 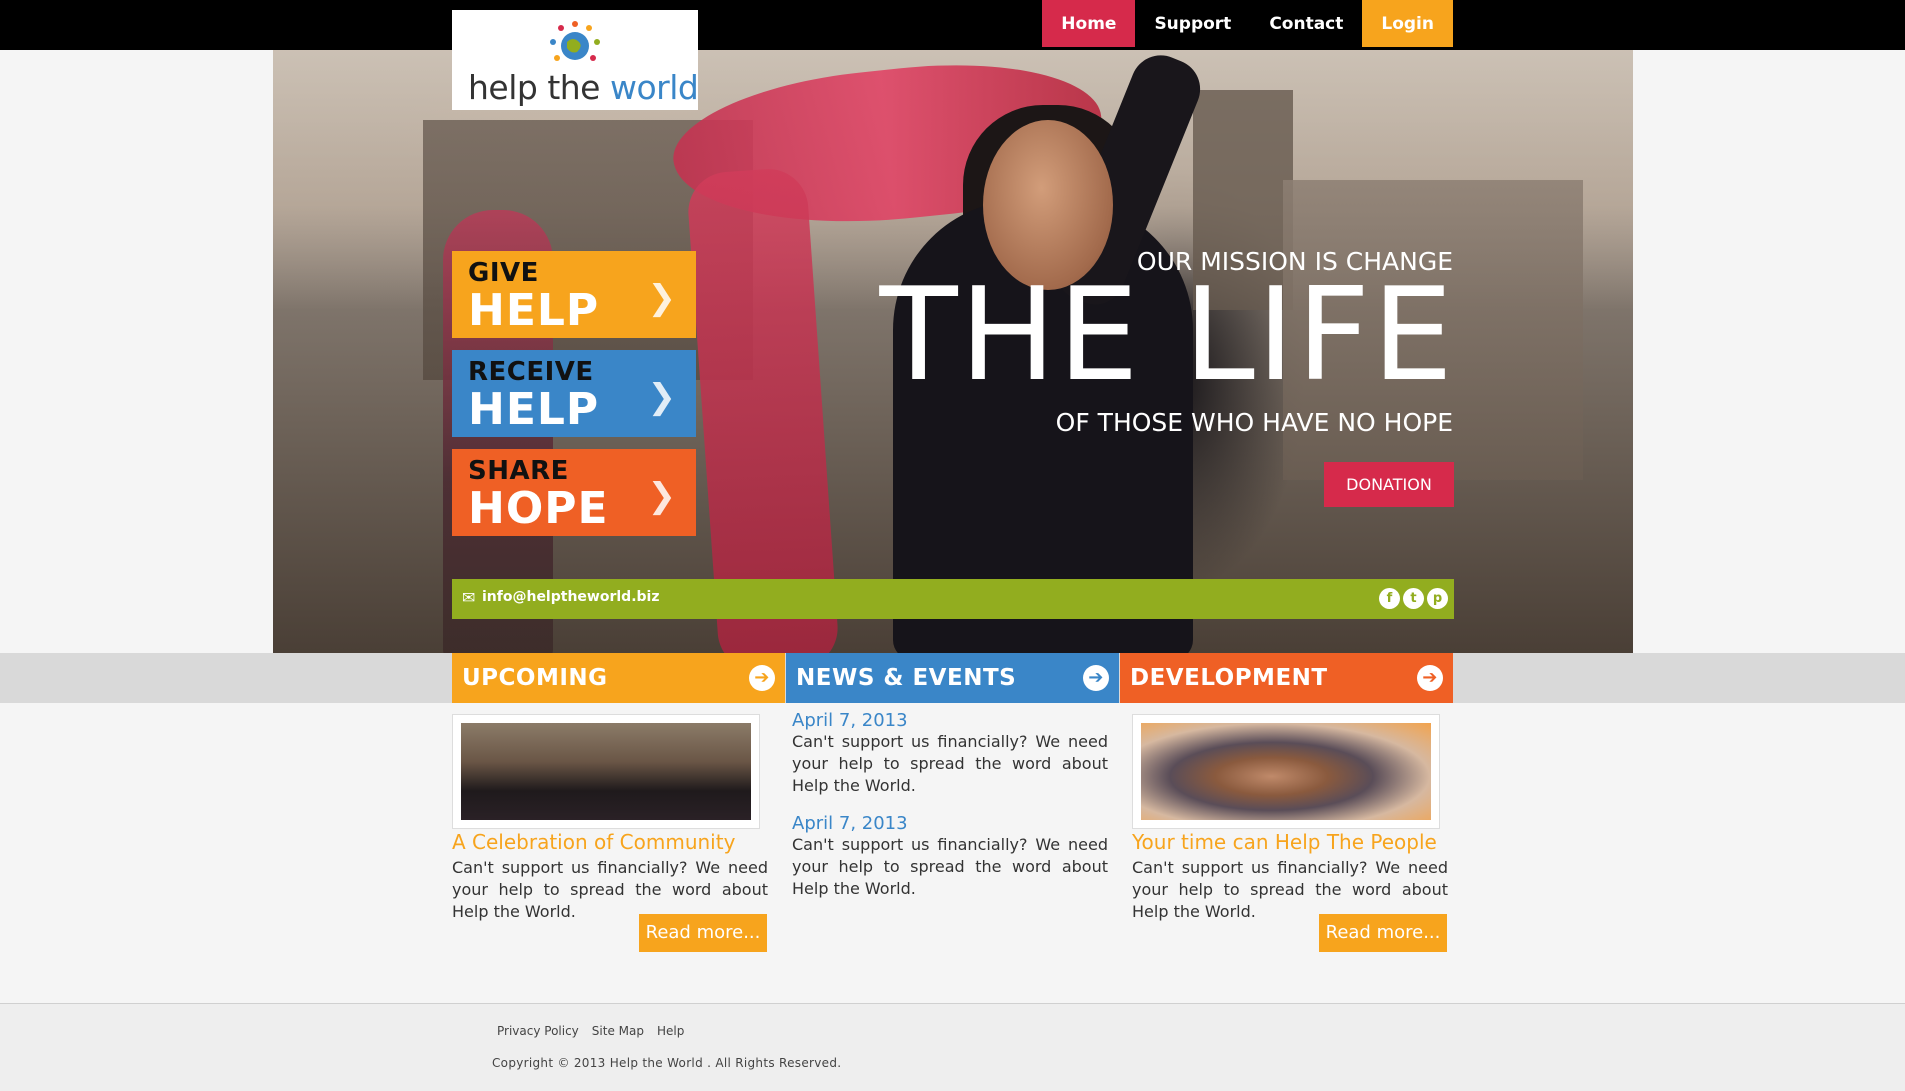 What do you see at coordinates (1306, 23) in the screenshot?
I see `nav-contact: Contact` at bounding box center [1306, 23].